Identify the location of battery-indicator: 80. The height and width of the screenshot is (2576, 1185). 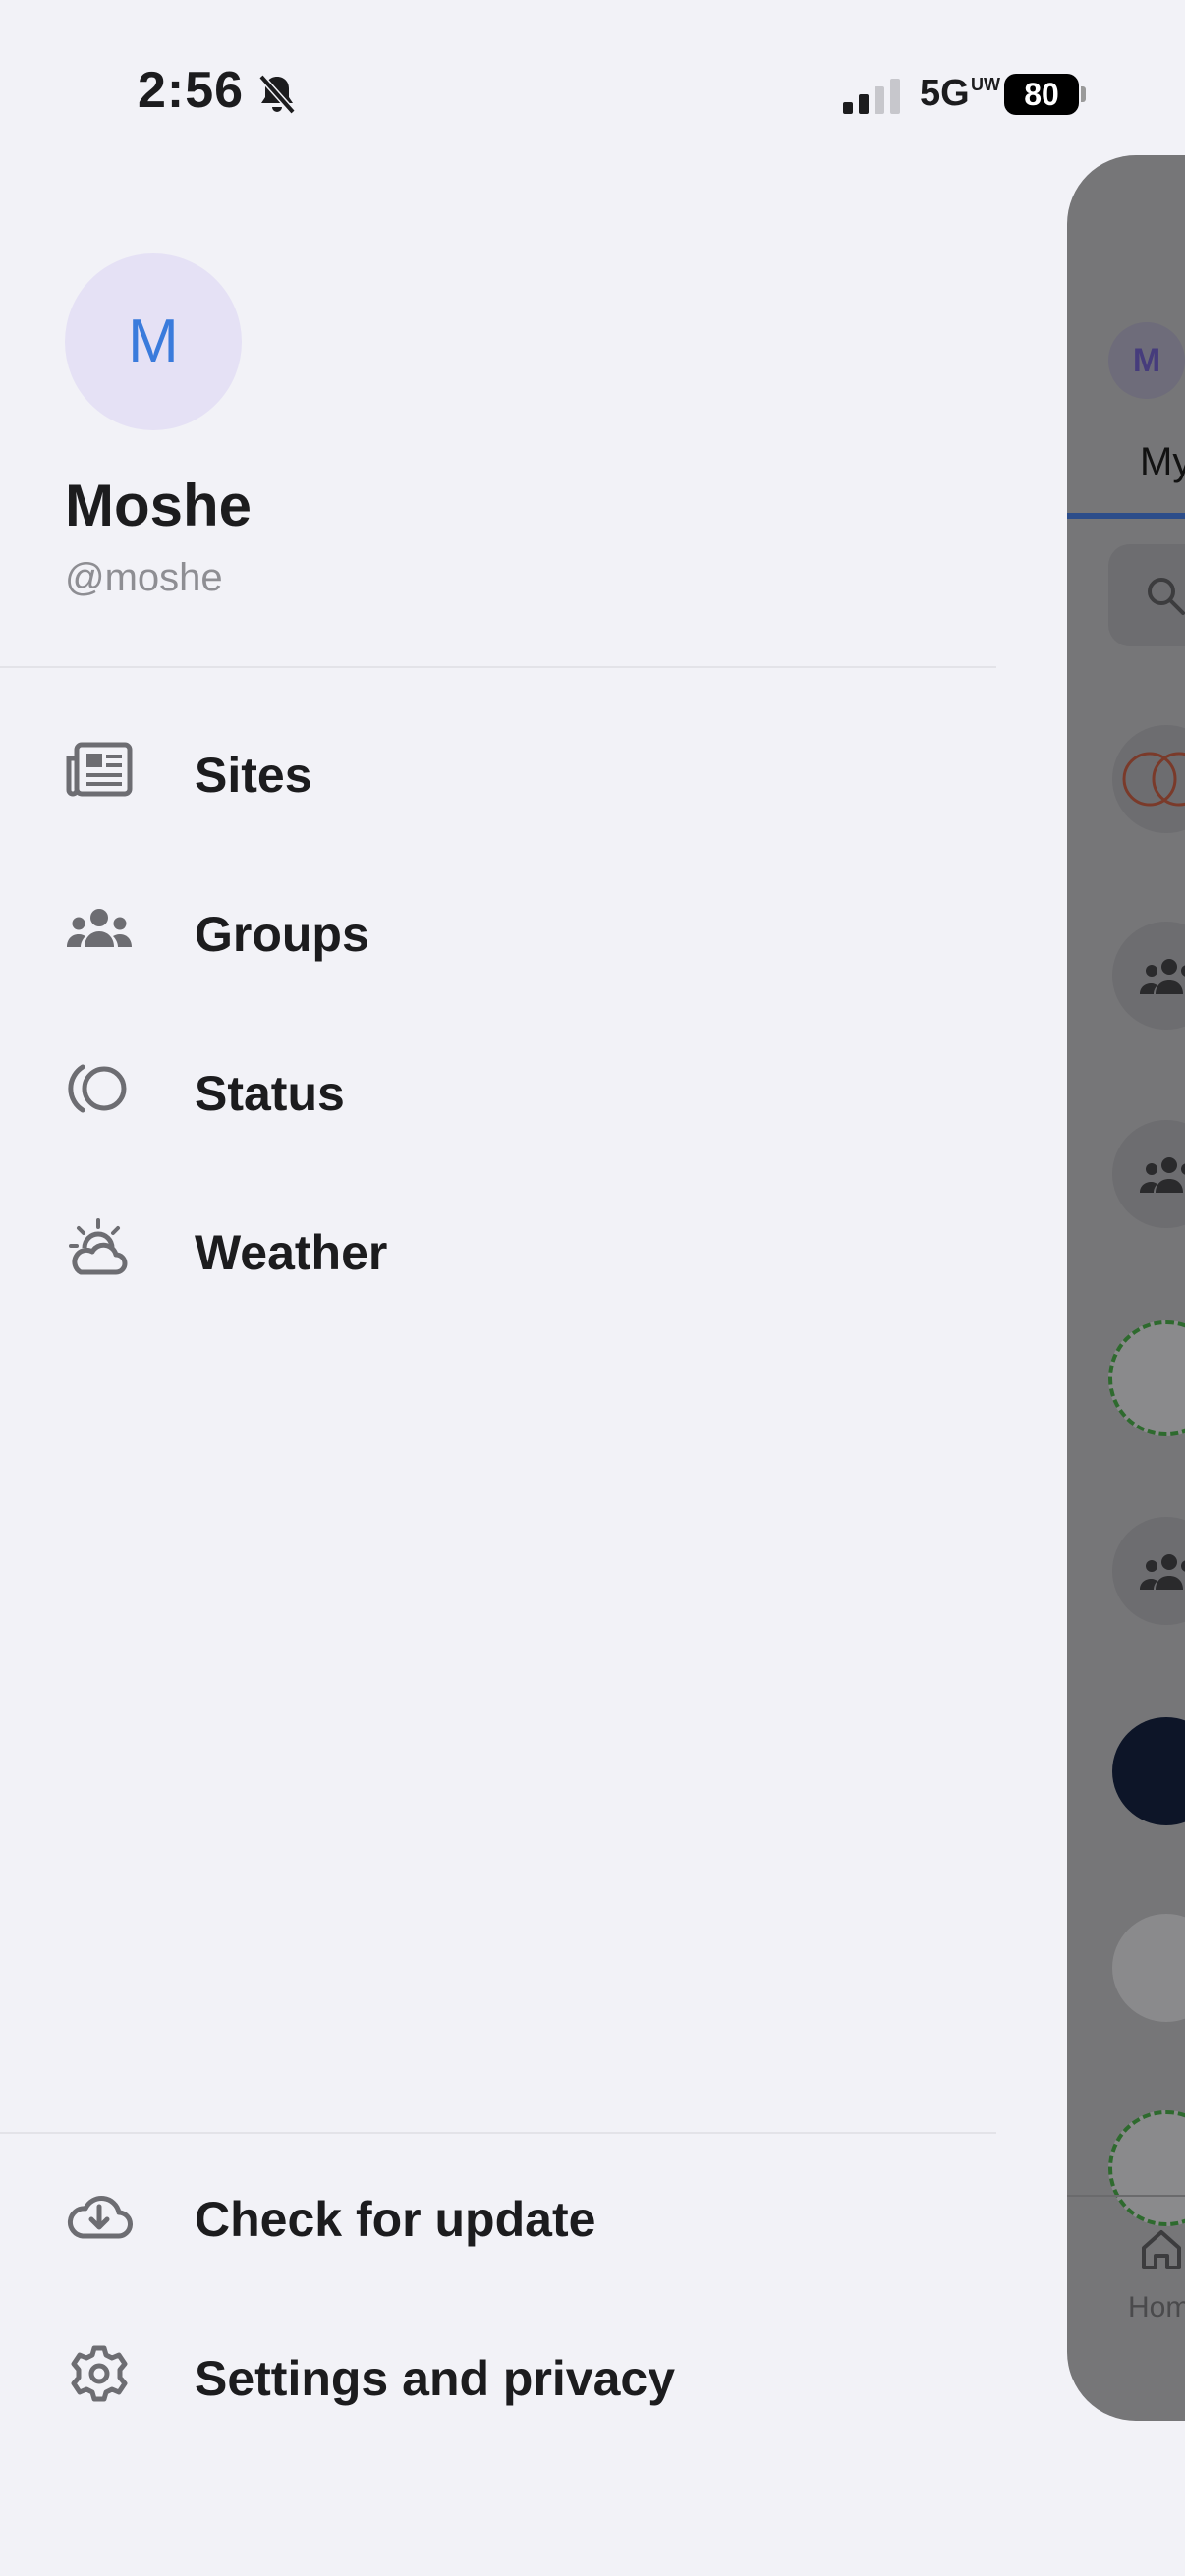
(1041, 94).